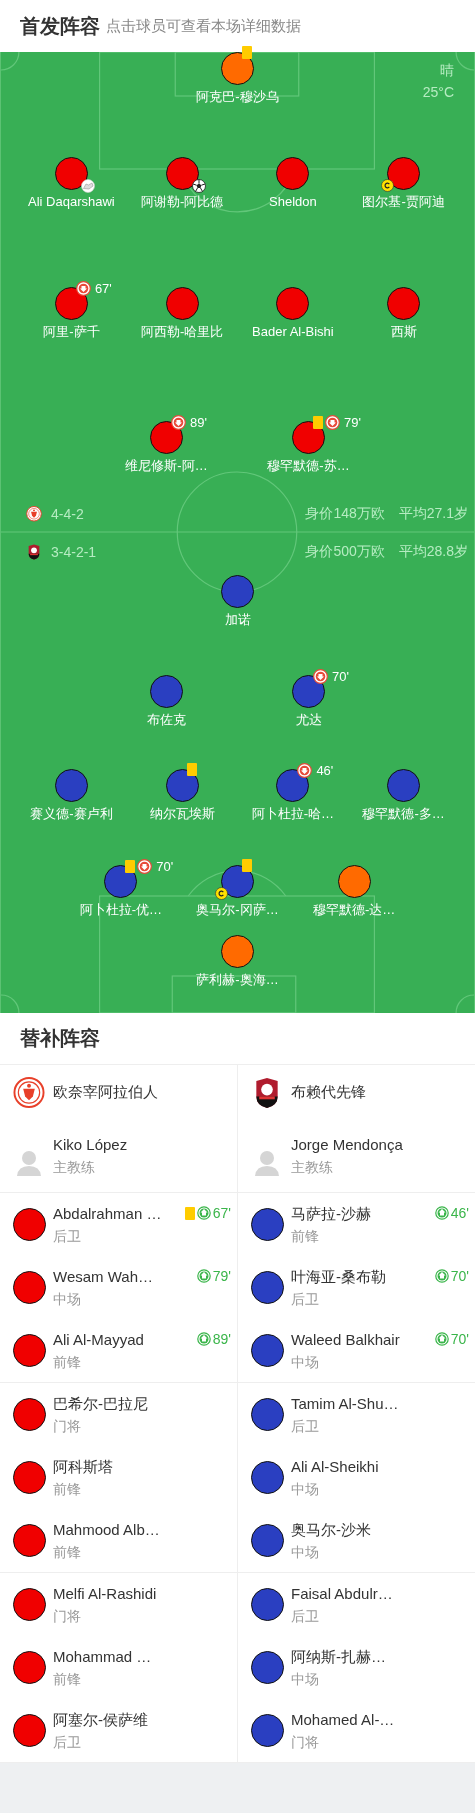 Image resolution: width=475 pixels, height=1813 pixels. I want to click on coach-name: Kiko López, so click(90, 1145).